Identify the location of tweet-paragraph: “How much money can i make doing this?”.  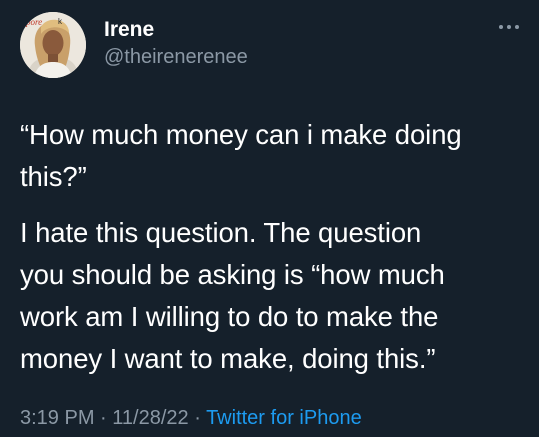
(241, 155).